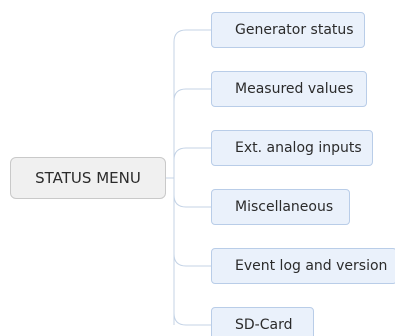  I want to click on node-event-log-and-version: Event log and version, so click(303, 266).